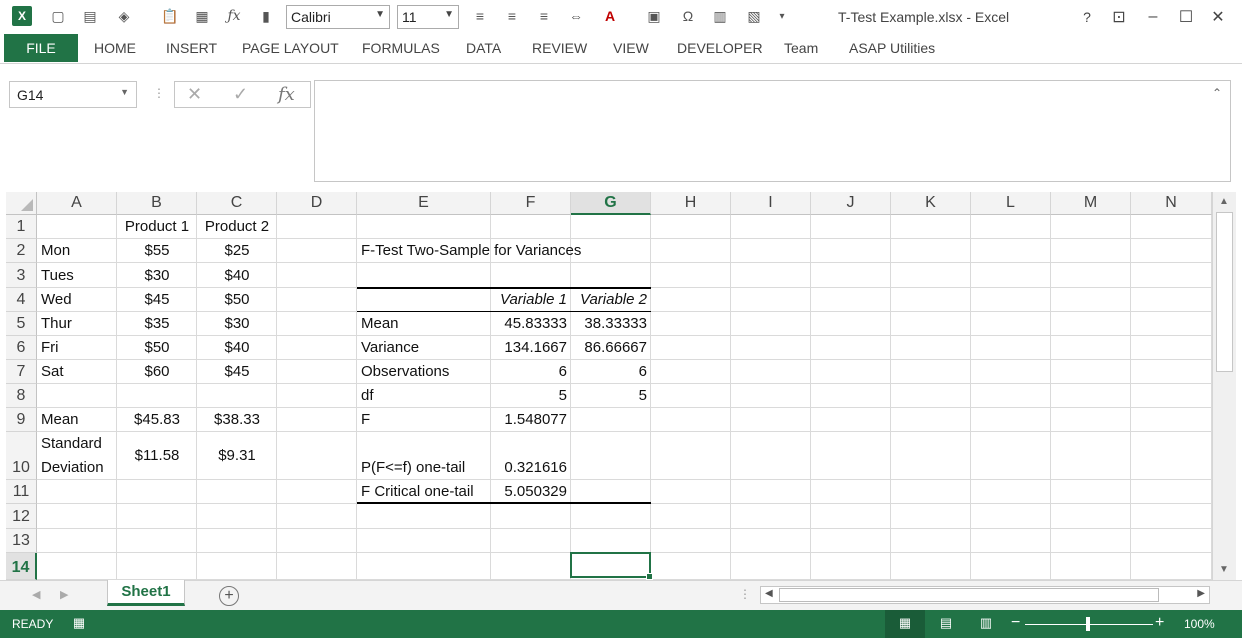 Image resolution: width=1242 pixels, height=638 pixels. I want to click on add-sheet-icon: +, so click(229, 596).